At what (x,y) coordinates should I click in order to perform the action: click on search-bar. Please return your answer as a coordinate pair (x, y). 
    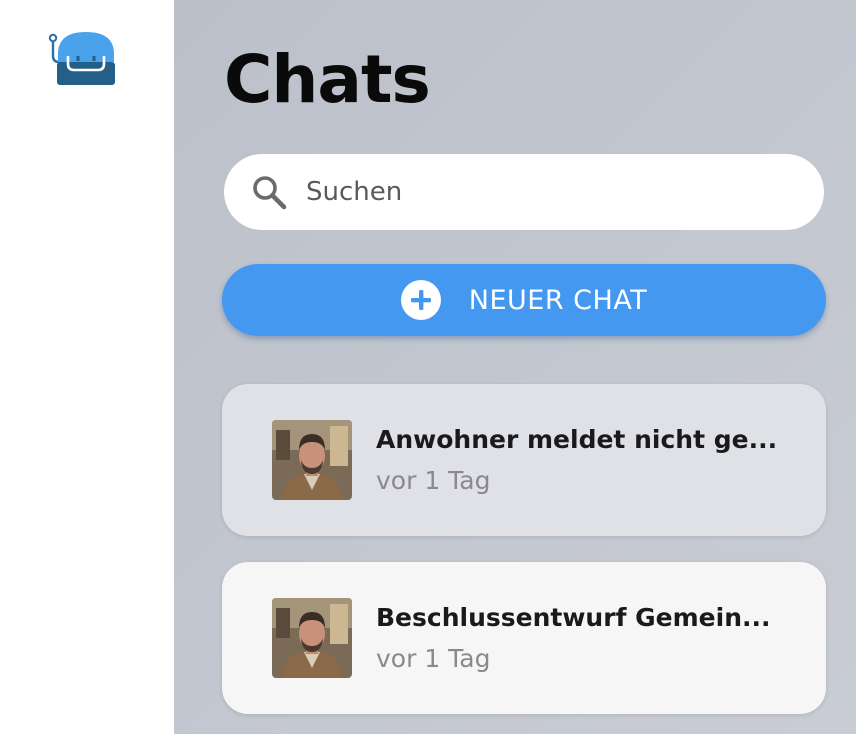
    Looking at the image, I should click on (524, 192).